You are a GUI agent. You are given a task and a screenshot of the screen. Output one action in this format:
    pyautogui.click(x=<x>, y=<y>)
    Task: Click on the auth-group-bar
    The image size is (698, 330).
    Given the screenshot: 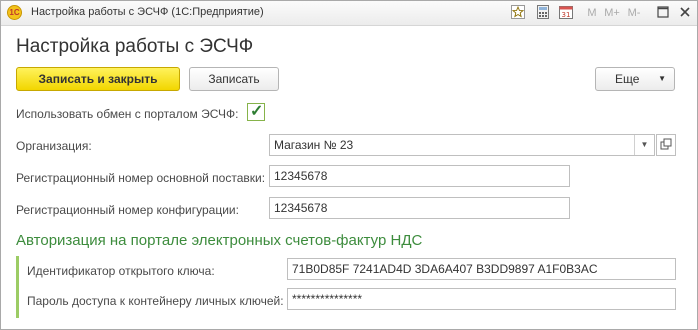 What is the action you would take?
    pyautogui.click(x=17, y=287)
    